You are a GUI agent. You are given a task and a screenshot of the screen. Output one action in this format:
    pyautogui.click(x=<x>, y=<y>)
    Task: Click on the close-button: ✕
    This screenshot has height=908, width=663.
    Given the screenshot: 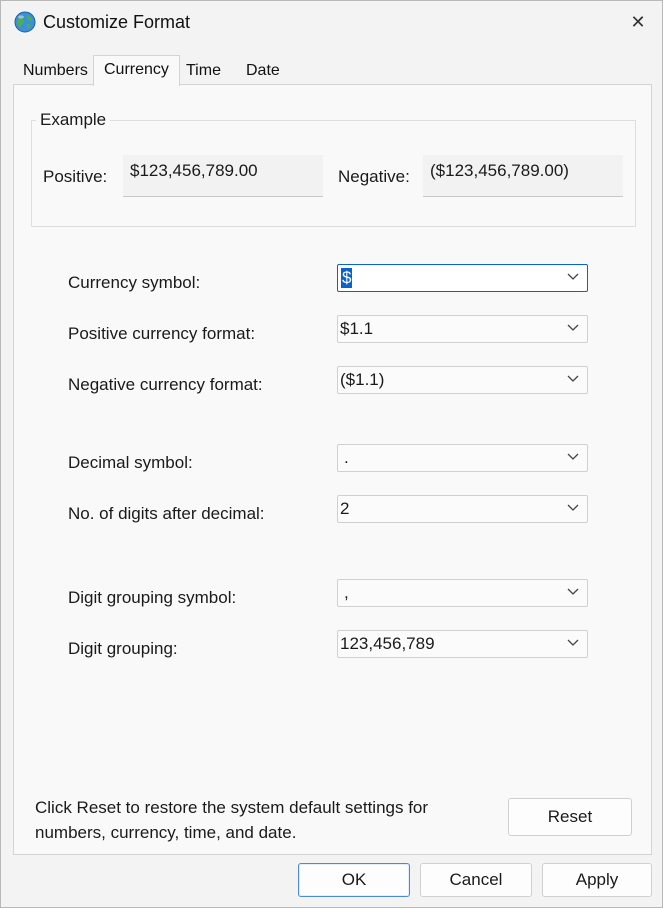 What is the action you would take?
    pyautogui.click(x=638, y=22)
    